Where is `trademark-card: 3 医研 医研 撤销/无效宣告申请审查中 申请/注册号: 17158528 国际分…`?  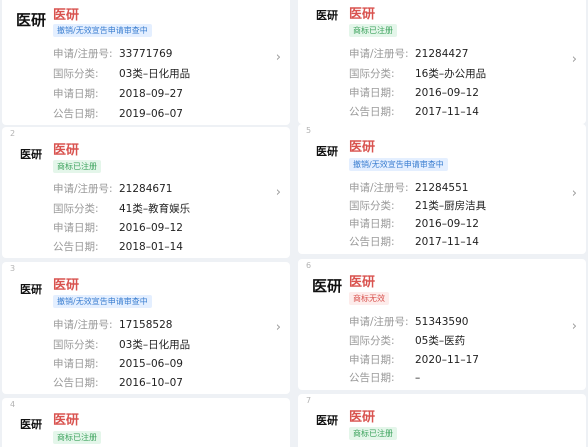 trademark-card: 3 医研 医研 撤销/无效宣告申请审查中 申请/注册号: 17158528 国际分… is located at coordinates (146, 328).